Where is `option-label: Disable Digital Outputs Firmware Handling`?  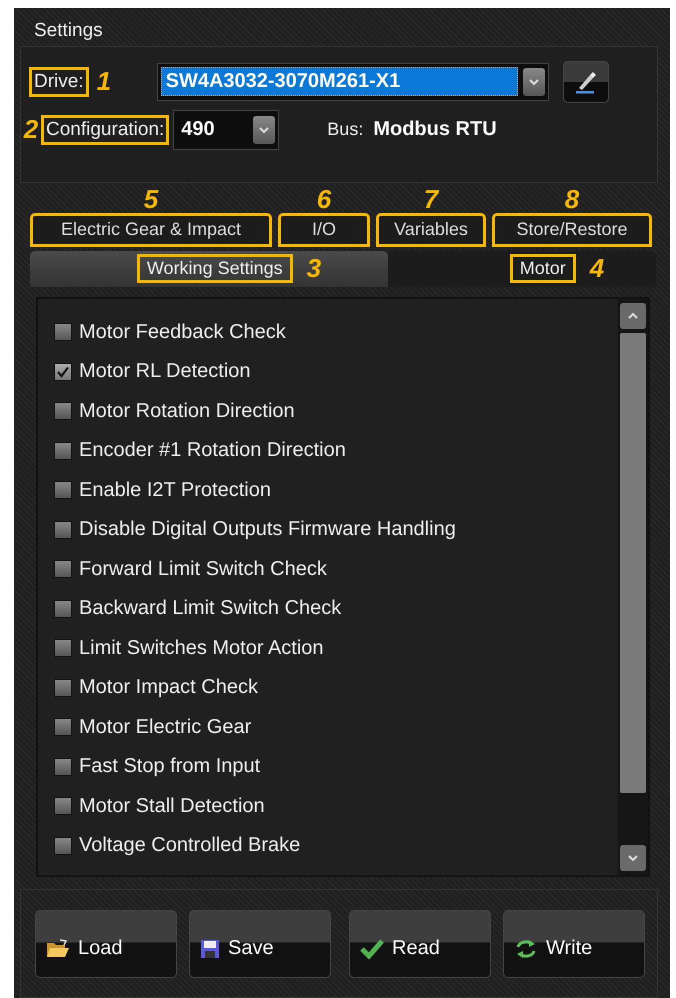 option-label: Disable Digital Outputs Firmware Handling is located at coordinates (267, 530).